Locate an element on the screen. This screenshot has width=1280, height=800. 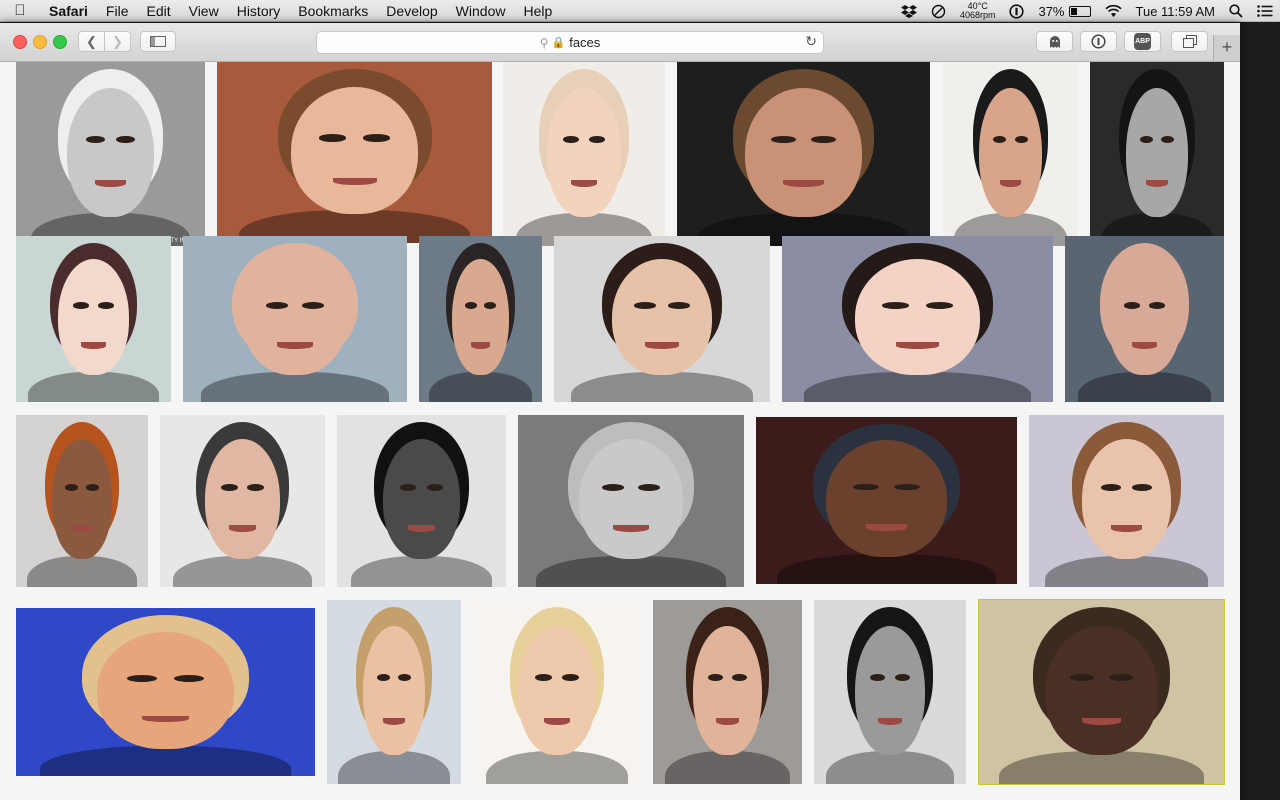
dropbox-icon is located at coordinates (909, 11).